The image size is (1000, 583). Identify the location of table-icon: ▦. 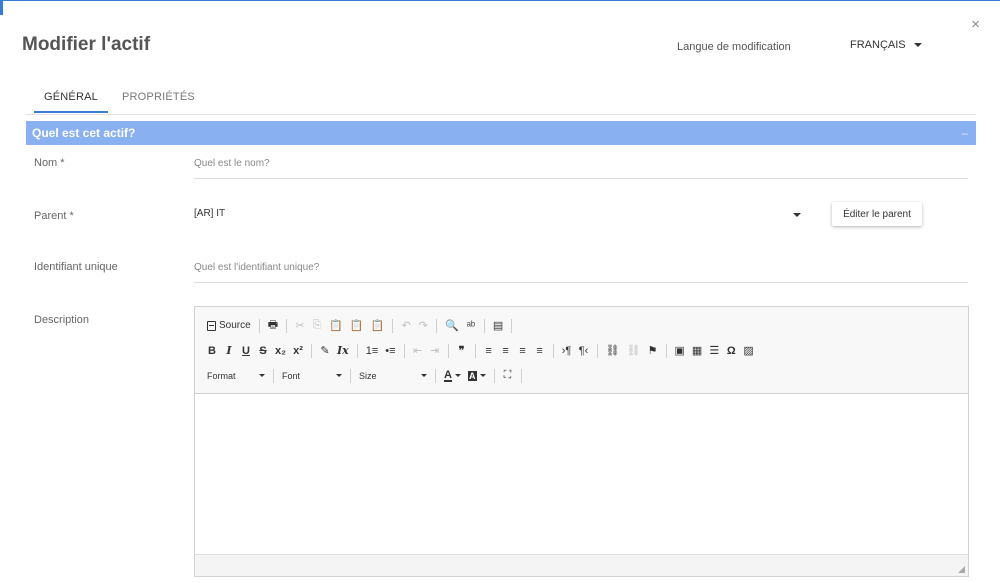
(697, 351).